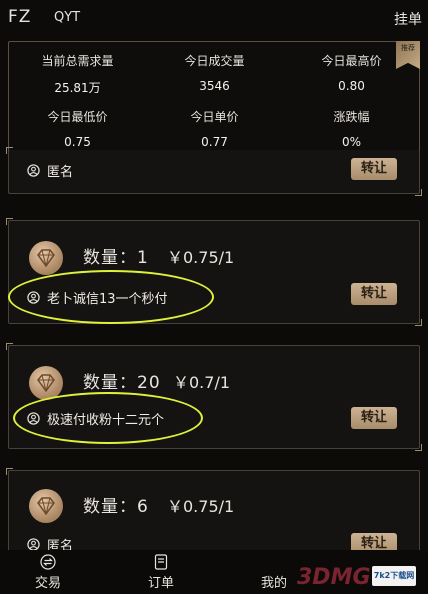  What do you see at coordinates (214, 72) in the screenshot?
I see `stat-today-volume: 今日成交量 3546` at bounding box center [214, 72].